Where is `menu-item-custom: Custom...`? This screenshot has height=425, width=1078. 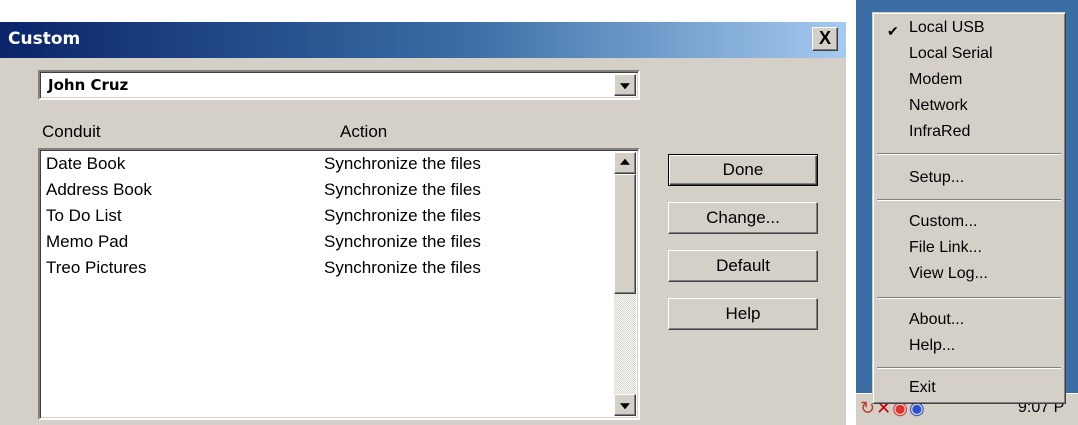
menu-item-custom: Custom... is located at coordinates (943, 222).